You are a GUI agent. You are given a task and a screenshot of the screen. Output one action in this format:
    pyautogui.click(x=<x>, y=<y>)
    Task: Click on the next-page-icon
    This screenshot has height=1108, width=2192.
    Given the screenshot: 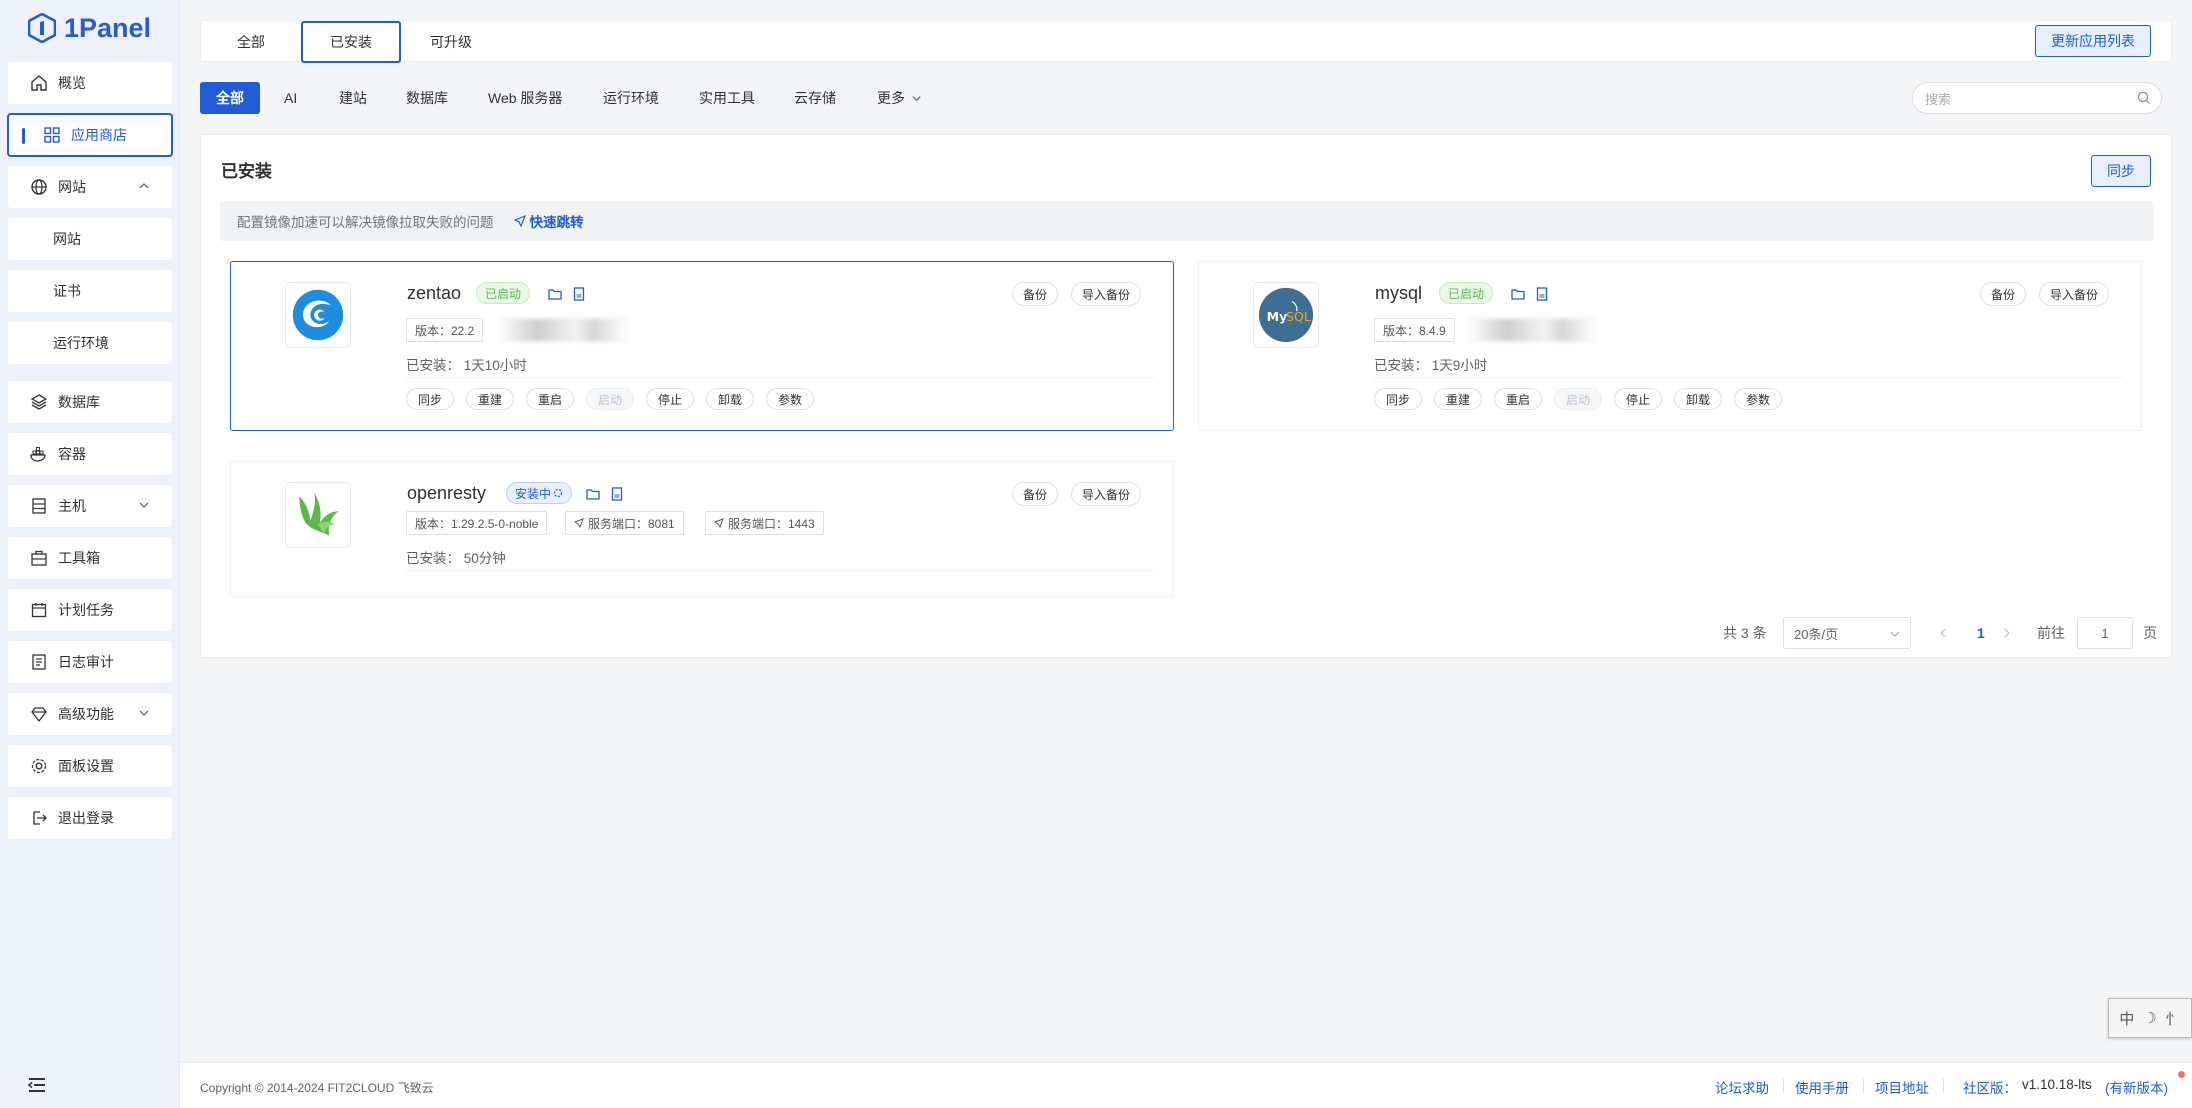 What is the action you would take?
    pyautogui.click(x=2007, y=633)
    